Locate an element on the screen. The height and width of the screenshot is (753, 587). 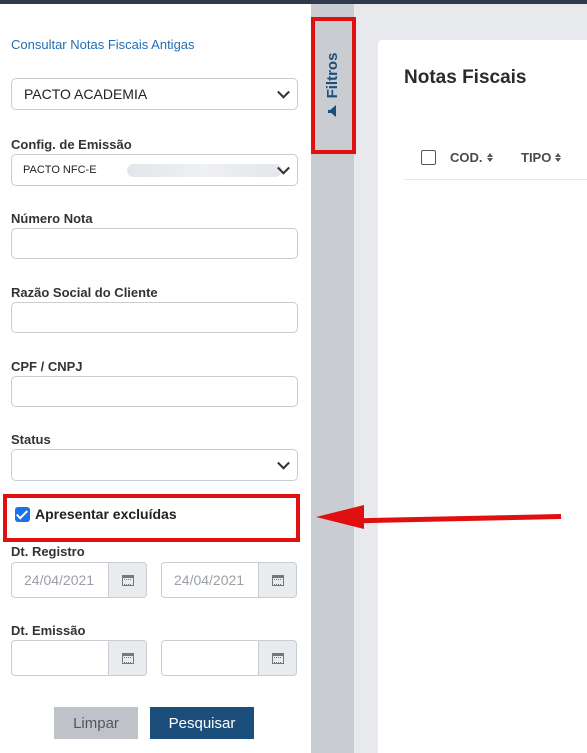
registration-date-from: 24/04/2021 is located at coordinates (79, 580).